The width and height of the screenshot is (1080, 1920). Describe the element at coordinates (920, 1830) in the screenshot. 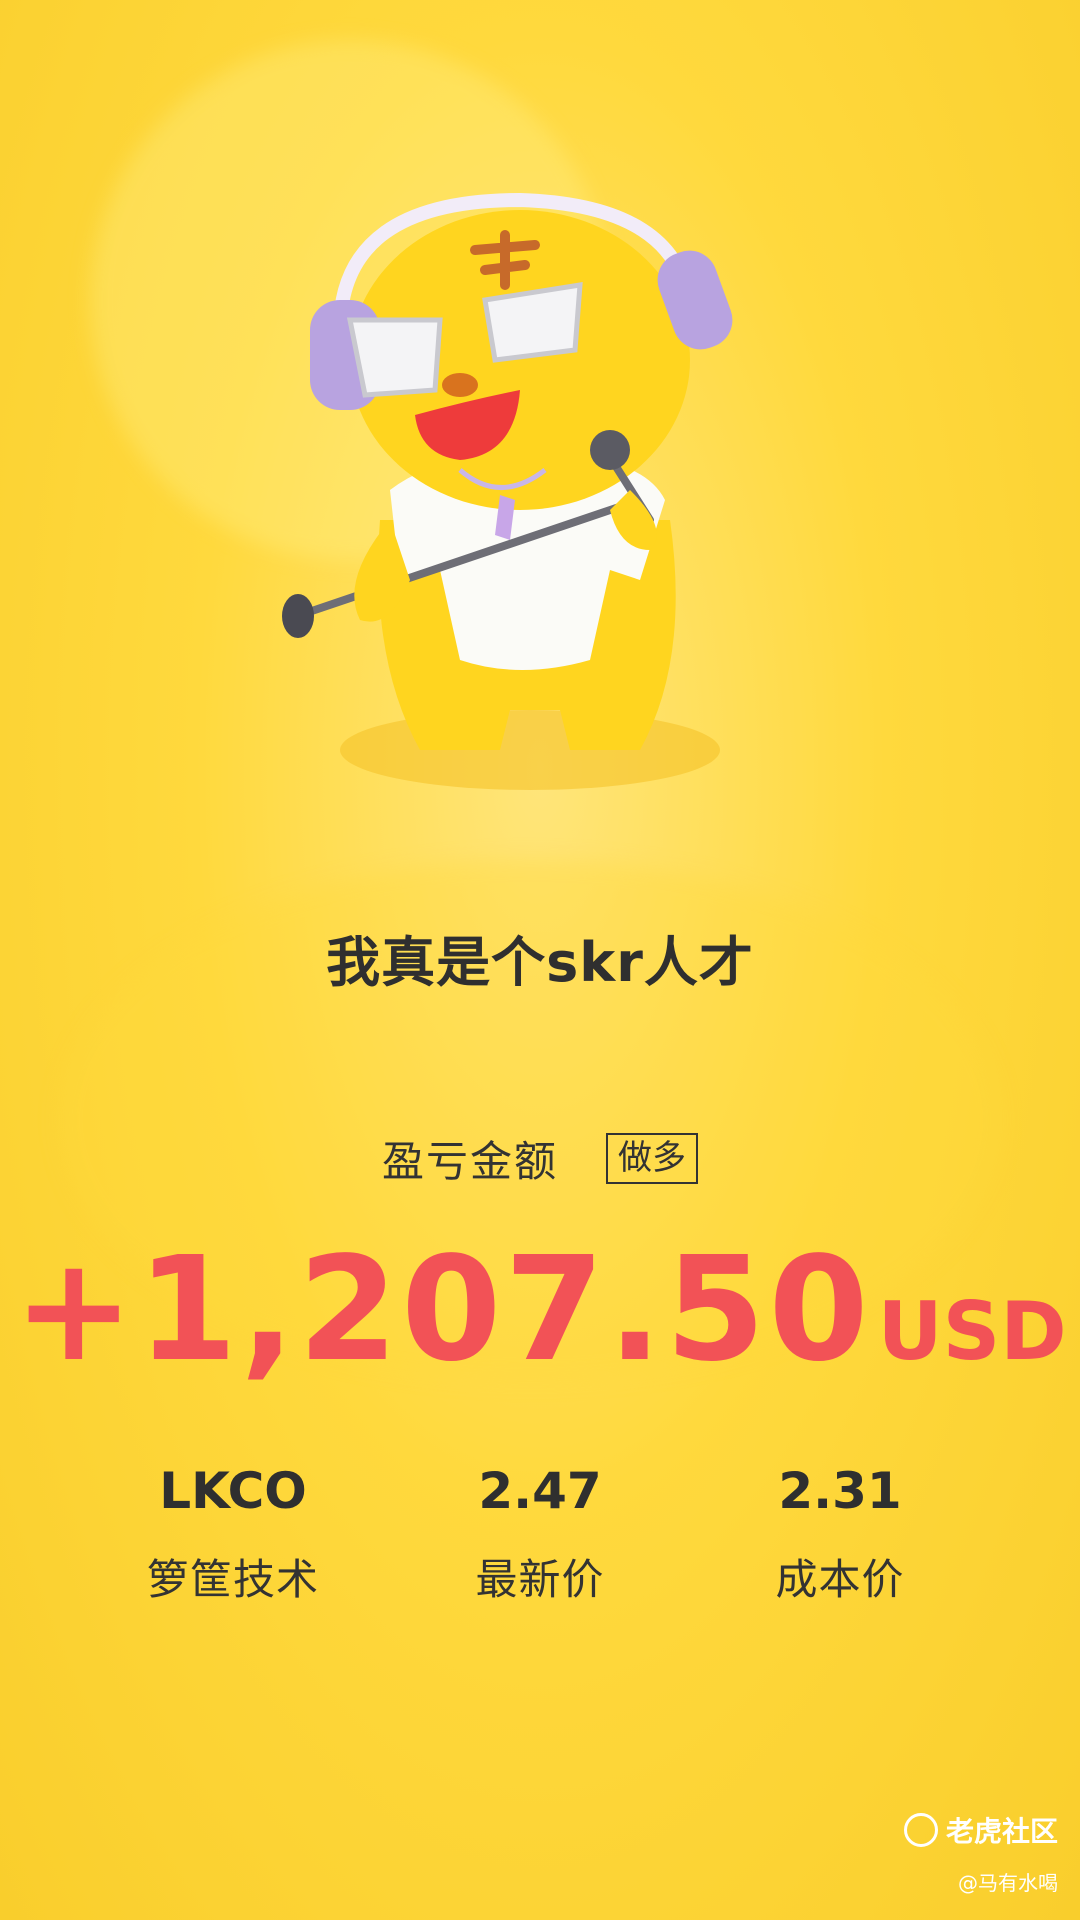

I see `tiger-logo-icon` at that location.